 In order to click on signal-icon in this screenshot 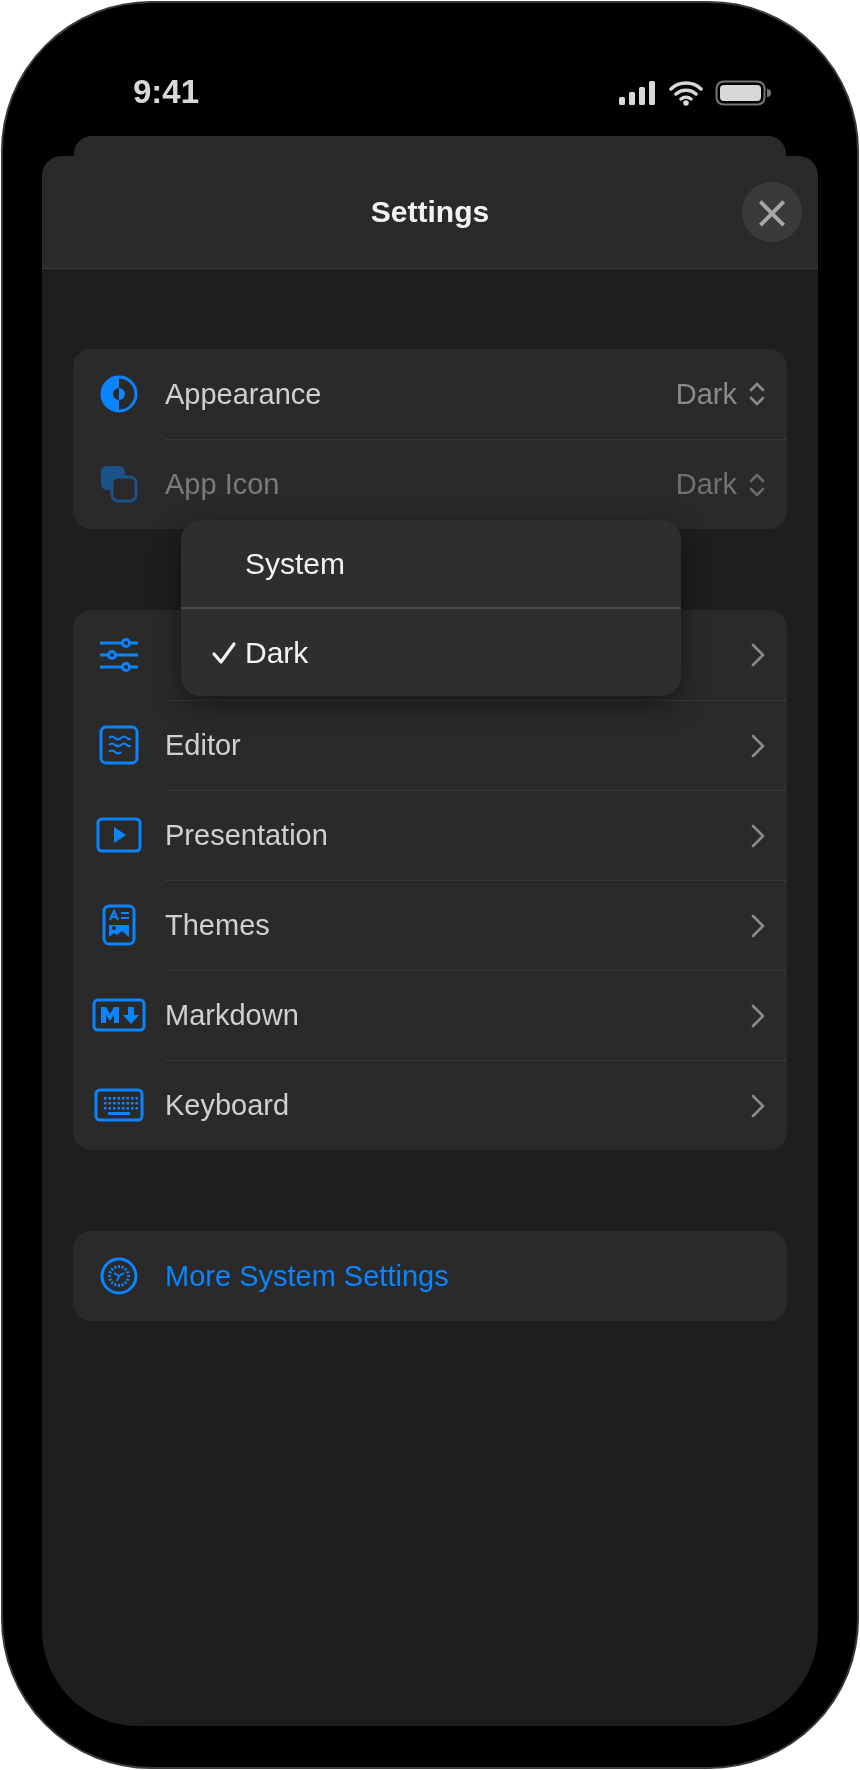, I will do `click(638, 93)`.